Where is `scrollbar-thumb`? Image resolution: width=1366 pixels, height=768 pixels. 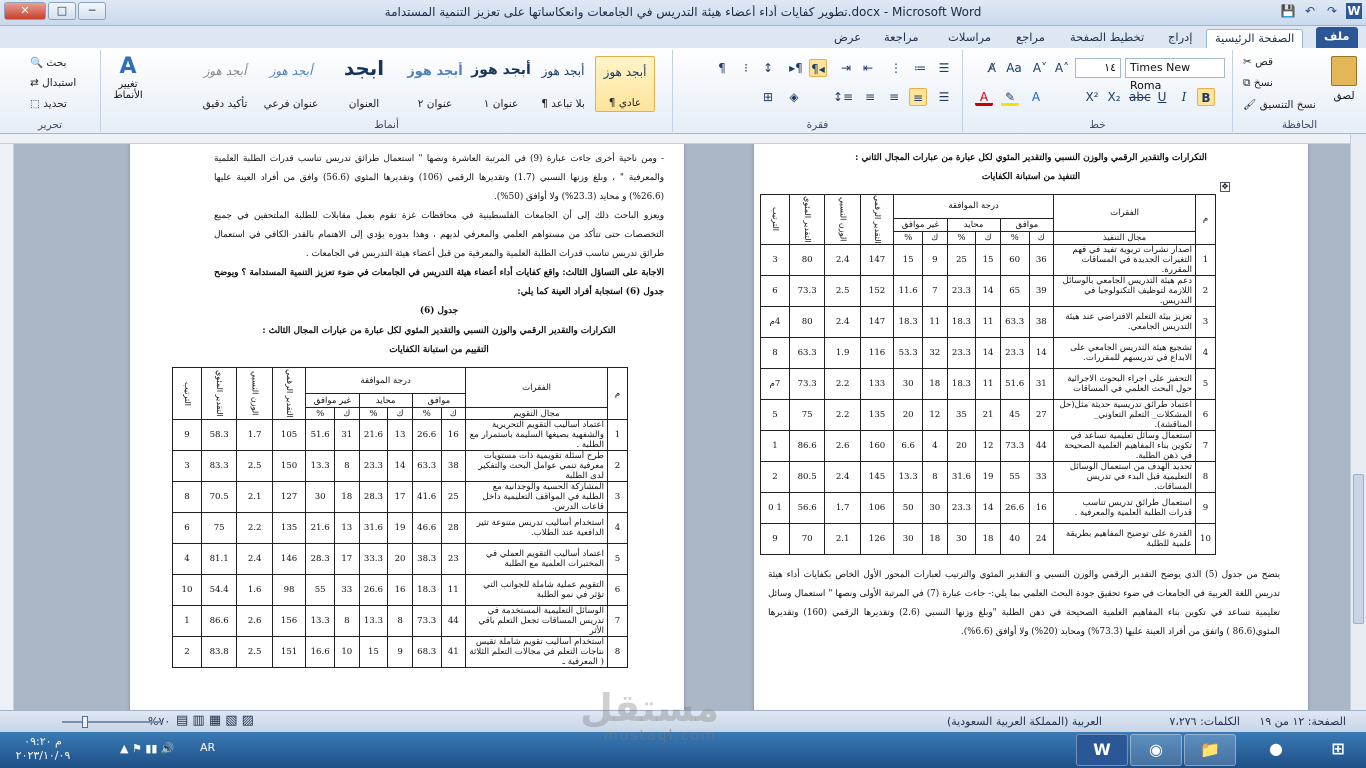 scrollbar-thumb is located at coordinates (1358, 549).